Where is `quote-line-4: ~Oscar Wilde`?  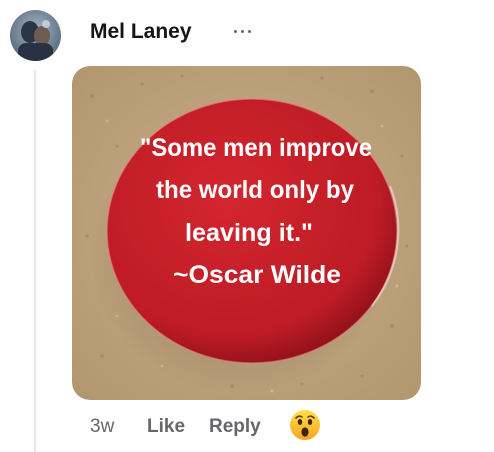 quote-line-4: ~Oscar Wilde is located at coordinates (257, 275).